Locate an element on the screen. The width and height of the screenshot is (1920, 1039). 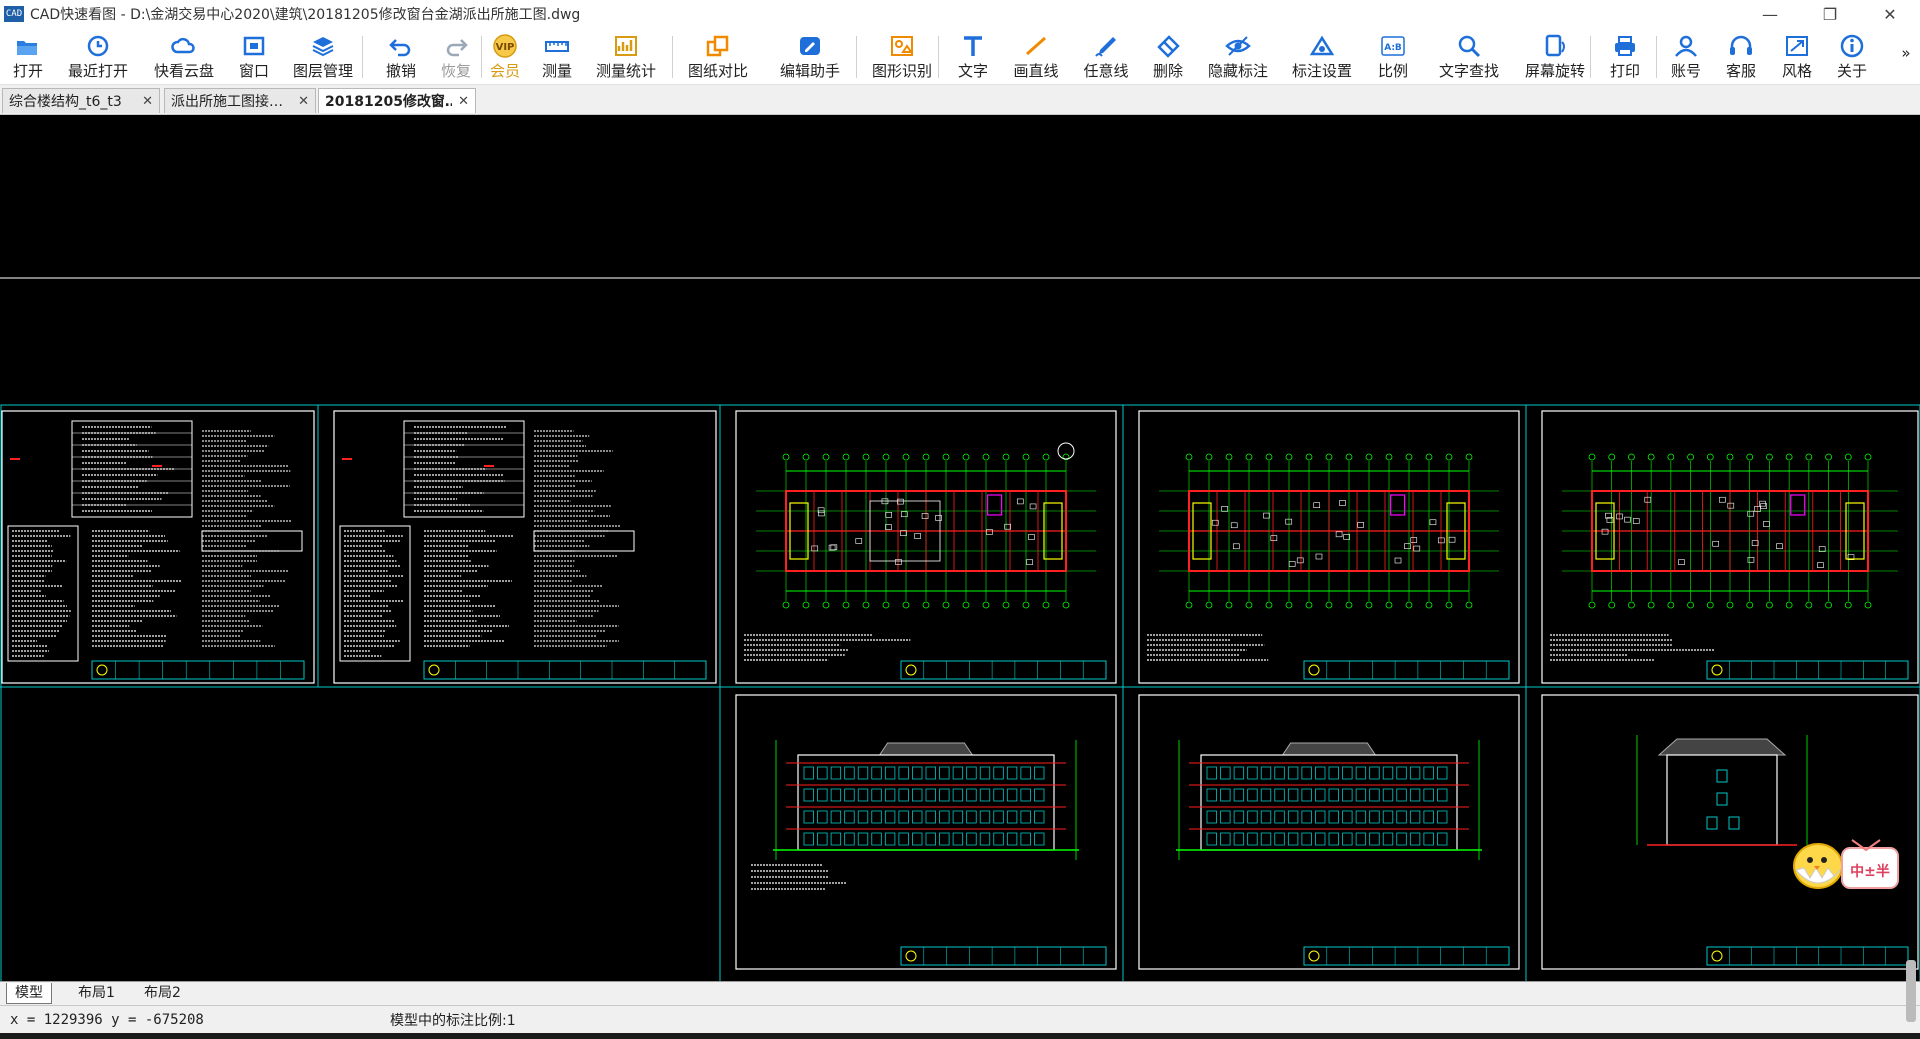
layout-tab-2: 布局2 is located at coordinates (162, 993).